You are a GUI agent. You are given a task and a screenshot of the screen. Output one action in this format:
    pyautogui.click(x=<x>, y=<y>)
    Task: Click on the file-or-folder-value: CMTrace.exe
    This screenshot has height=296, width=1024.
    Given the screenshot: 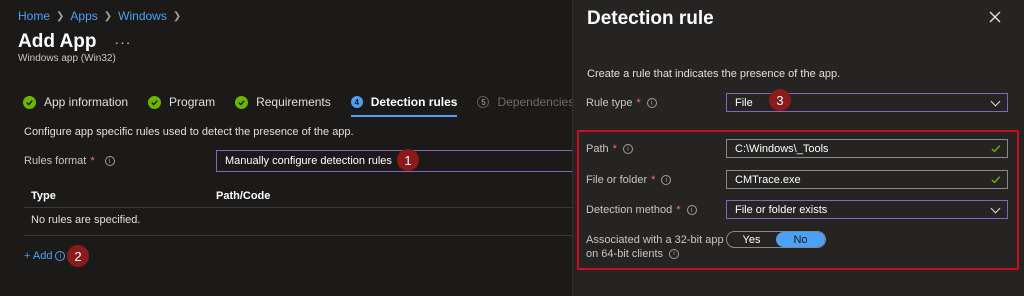 What is the action you would take?
    pyautogui.click(x=768, y=180)
    